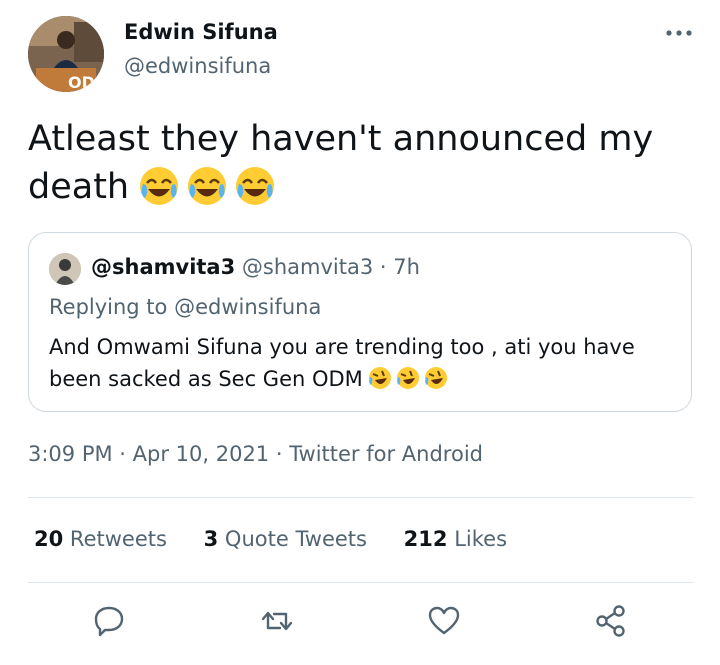 Image resolution: width=720 pixels, height=665 pixels. I want to click on likes-label: Likes, so click(481, 539).